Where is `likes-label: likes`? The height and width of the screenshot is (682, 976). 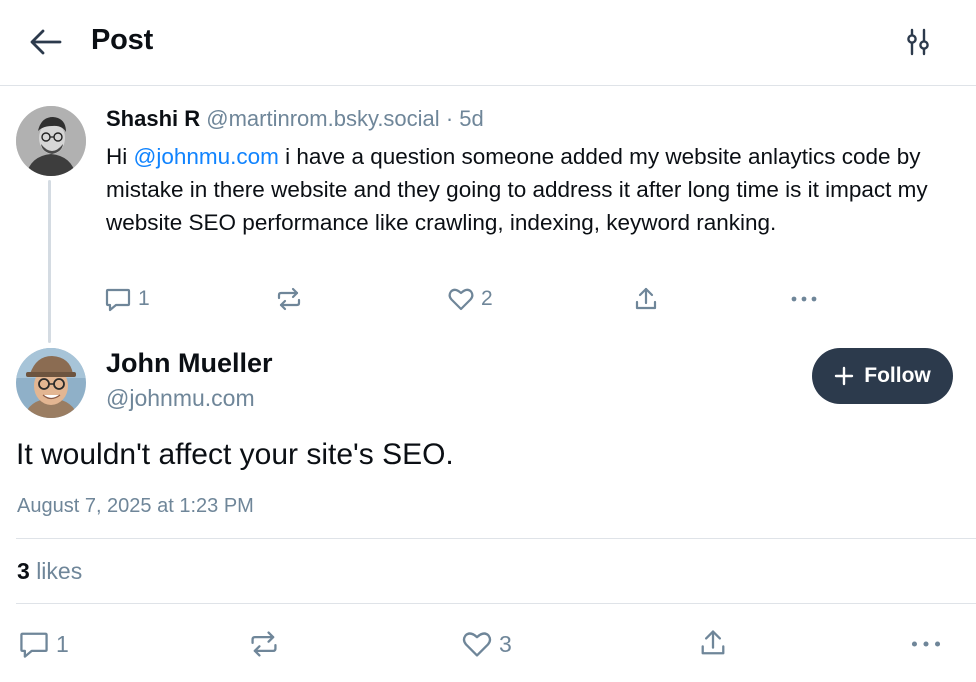
likes-label: likes is located at coordinates (59, 571).